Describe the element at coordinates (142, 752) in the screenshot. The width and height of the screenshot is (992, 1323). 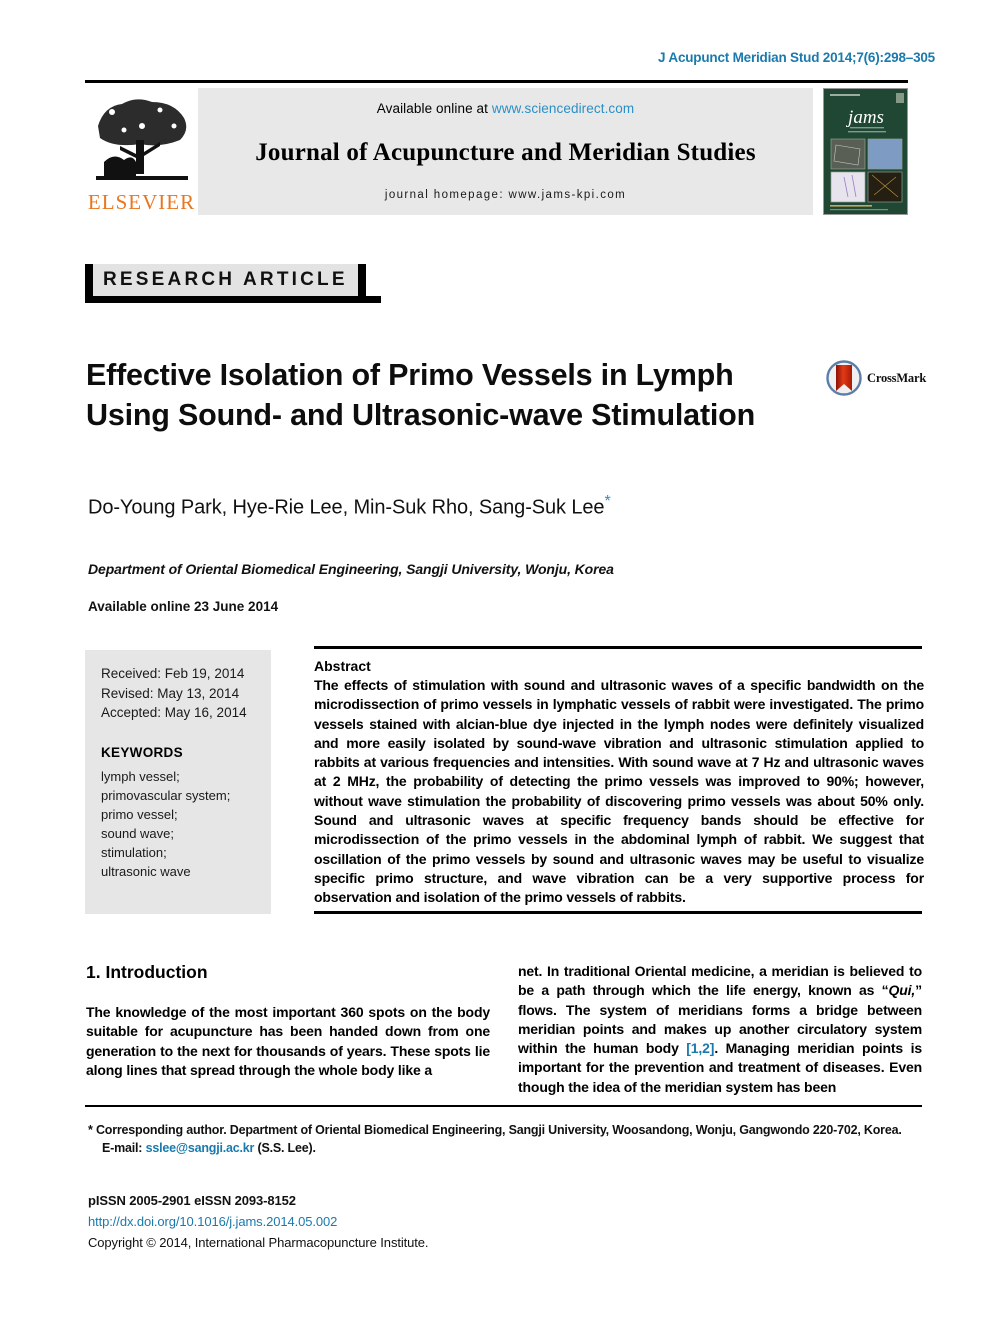
I see `keywords-heading: KEYWORDS` at that location.